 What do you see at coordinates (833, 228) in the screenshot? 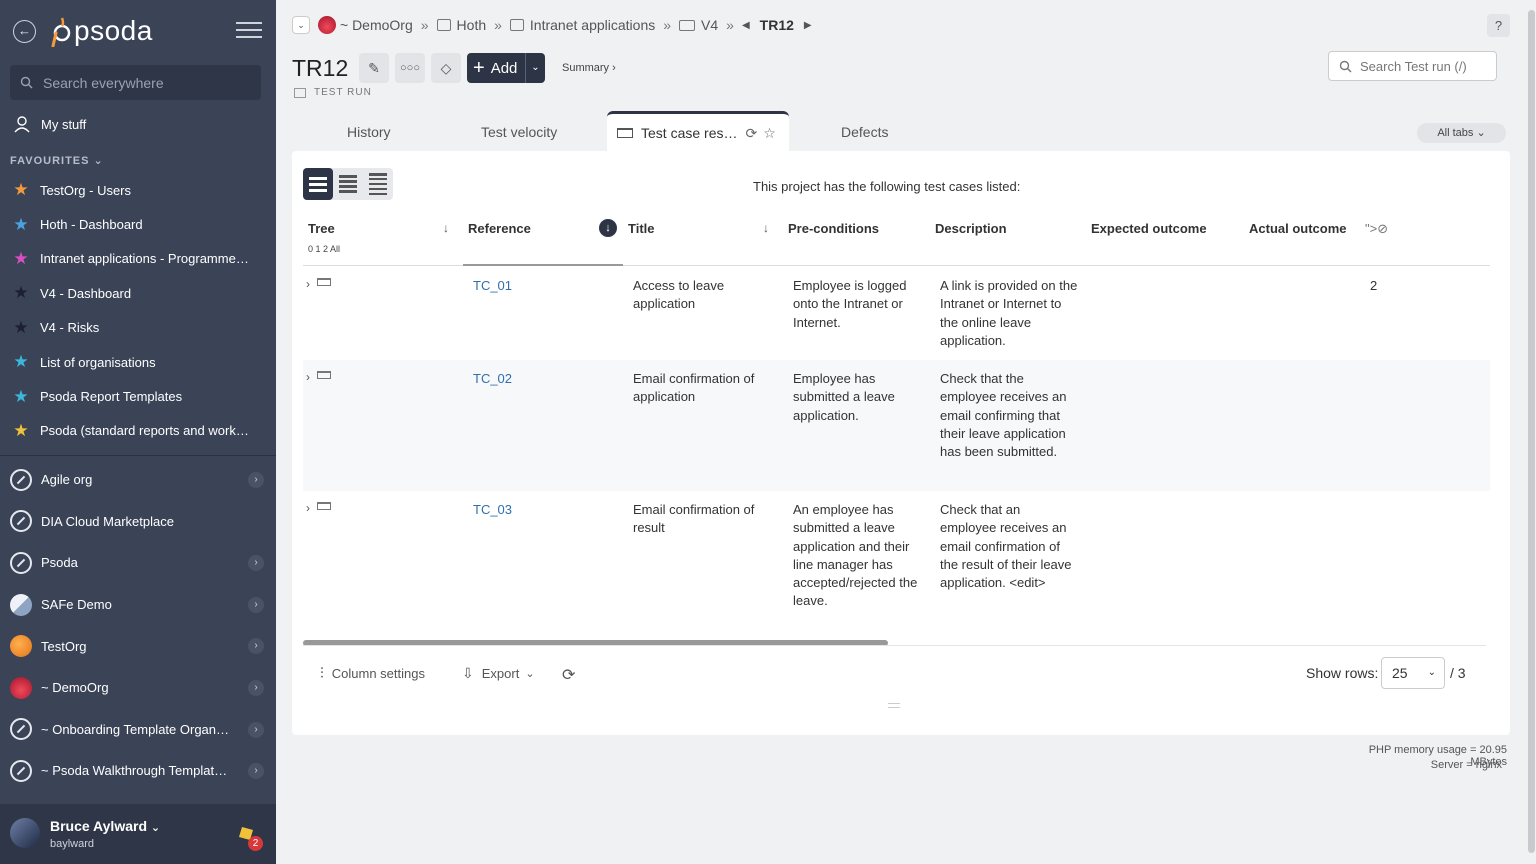
I see `column-preconditions: Pre-conditions` at bounding box center [833, 228].